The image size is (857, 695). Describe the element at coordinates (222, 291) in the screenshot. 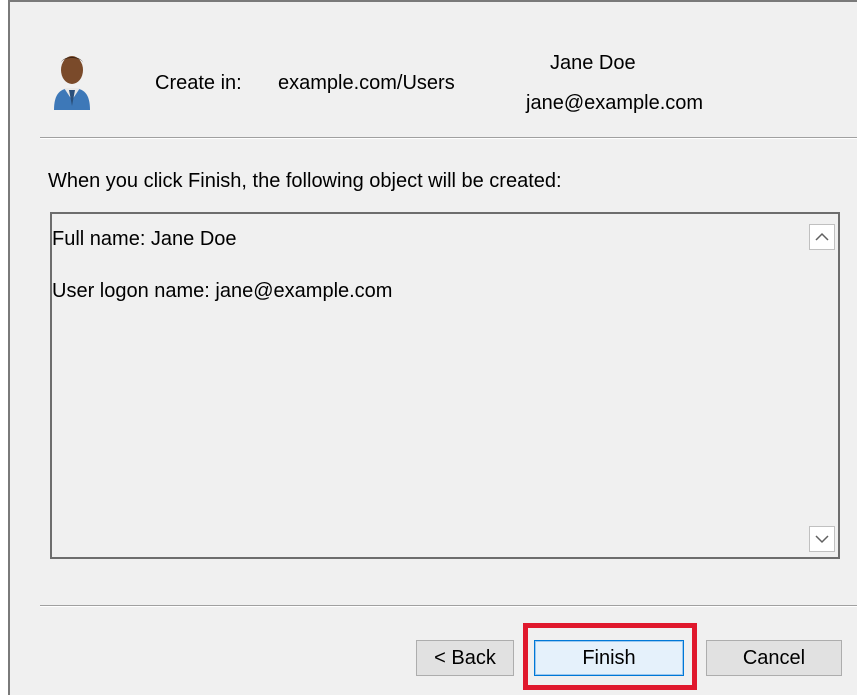

I see `summary-logon-name: User logon name: jane@example.com` at that location.